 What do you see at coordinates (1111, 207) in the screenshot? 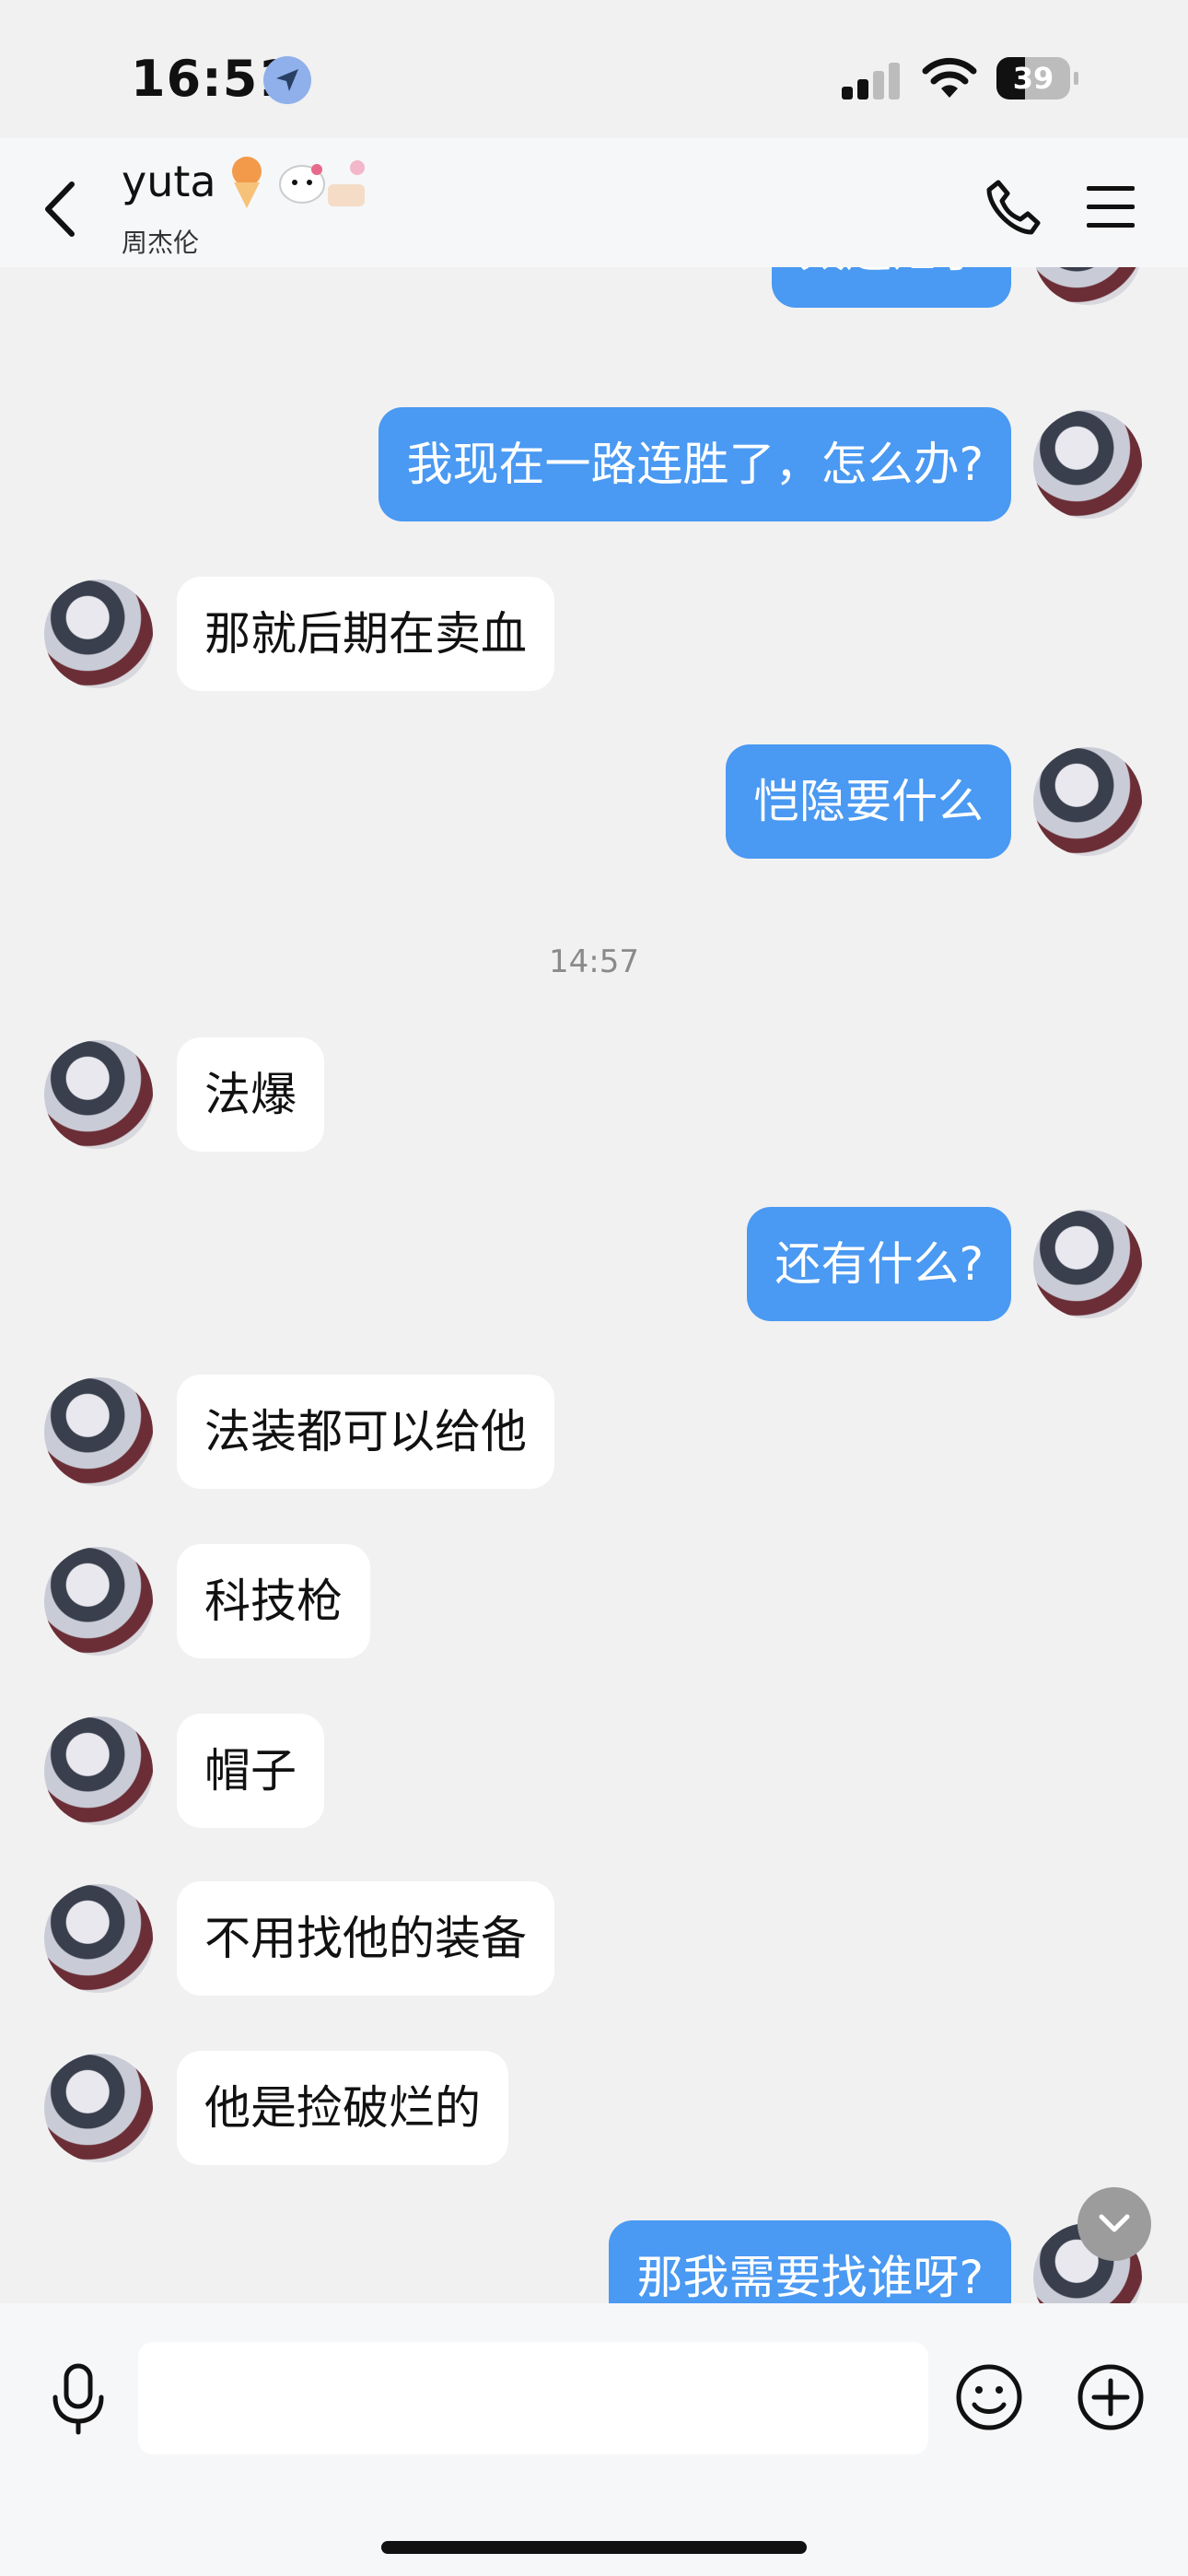
I see `menu-icon` at bounding box center [1111, 207].